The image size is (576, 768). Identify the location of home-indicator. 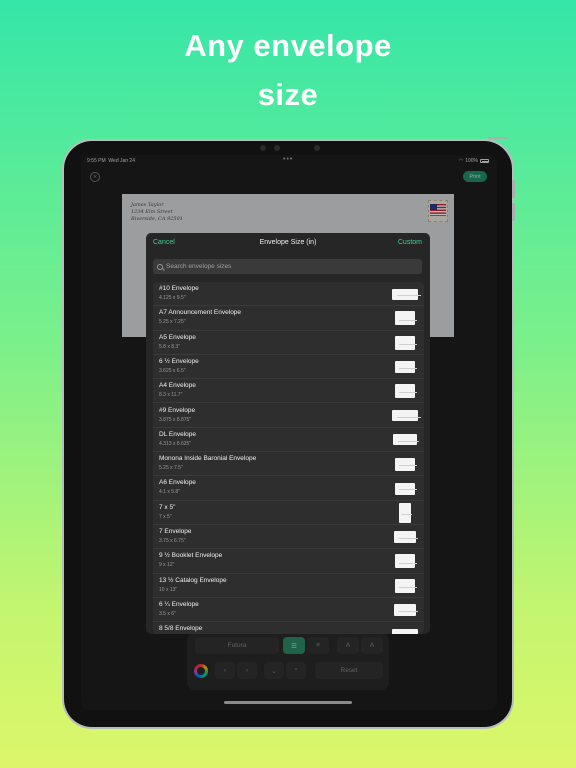
(288, 702).